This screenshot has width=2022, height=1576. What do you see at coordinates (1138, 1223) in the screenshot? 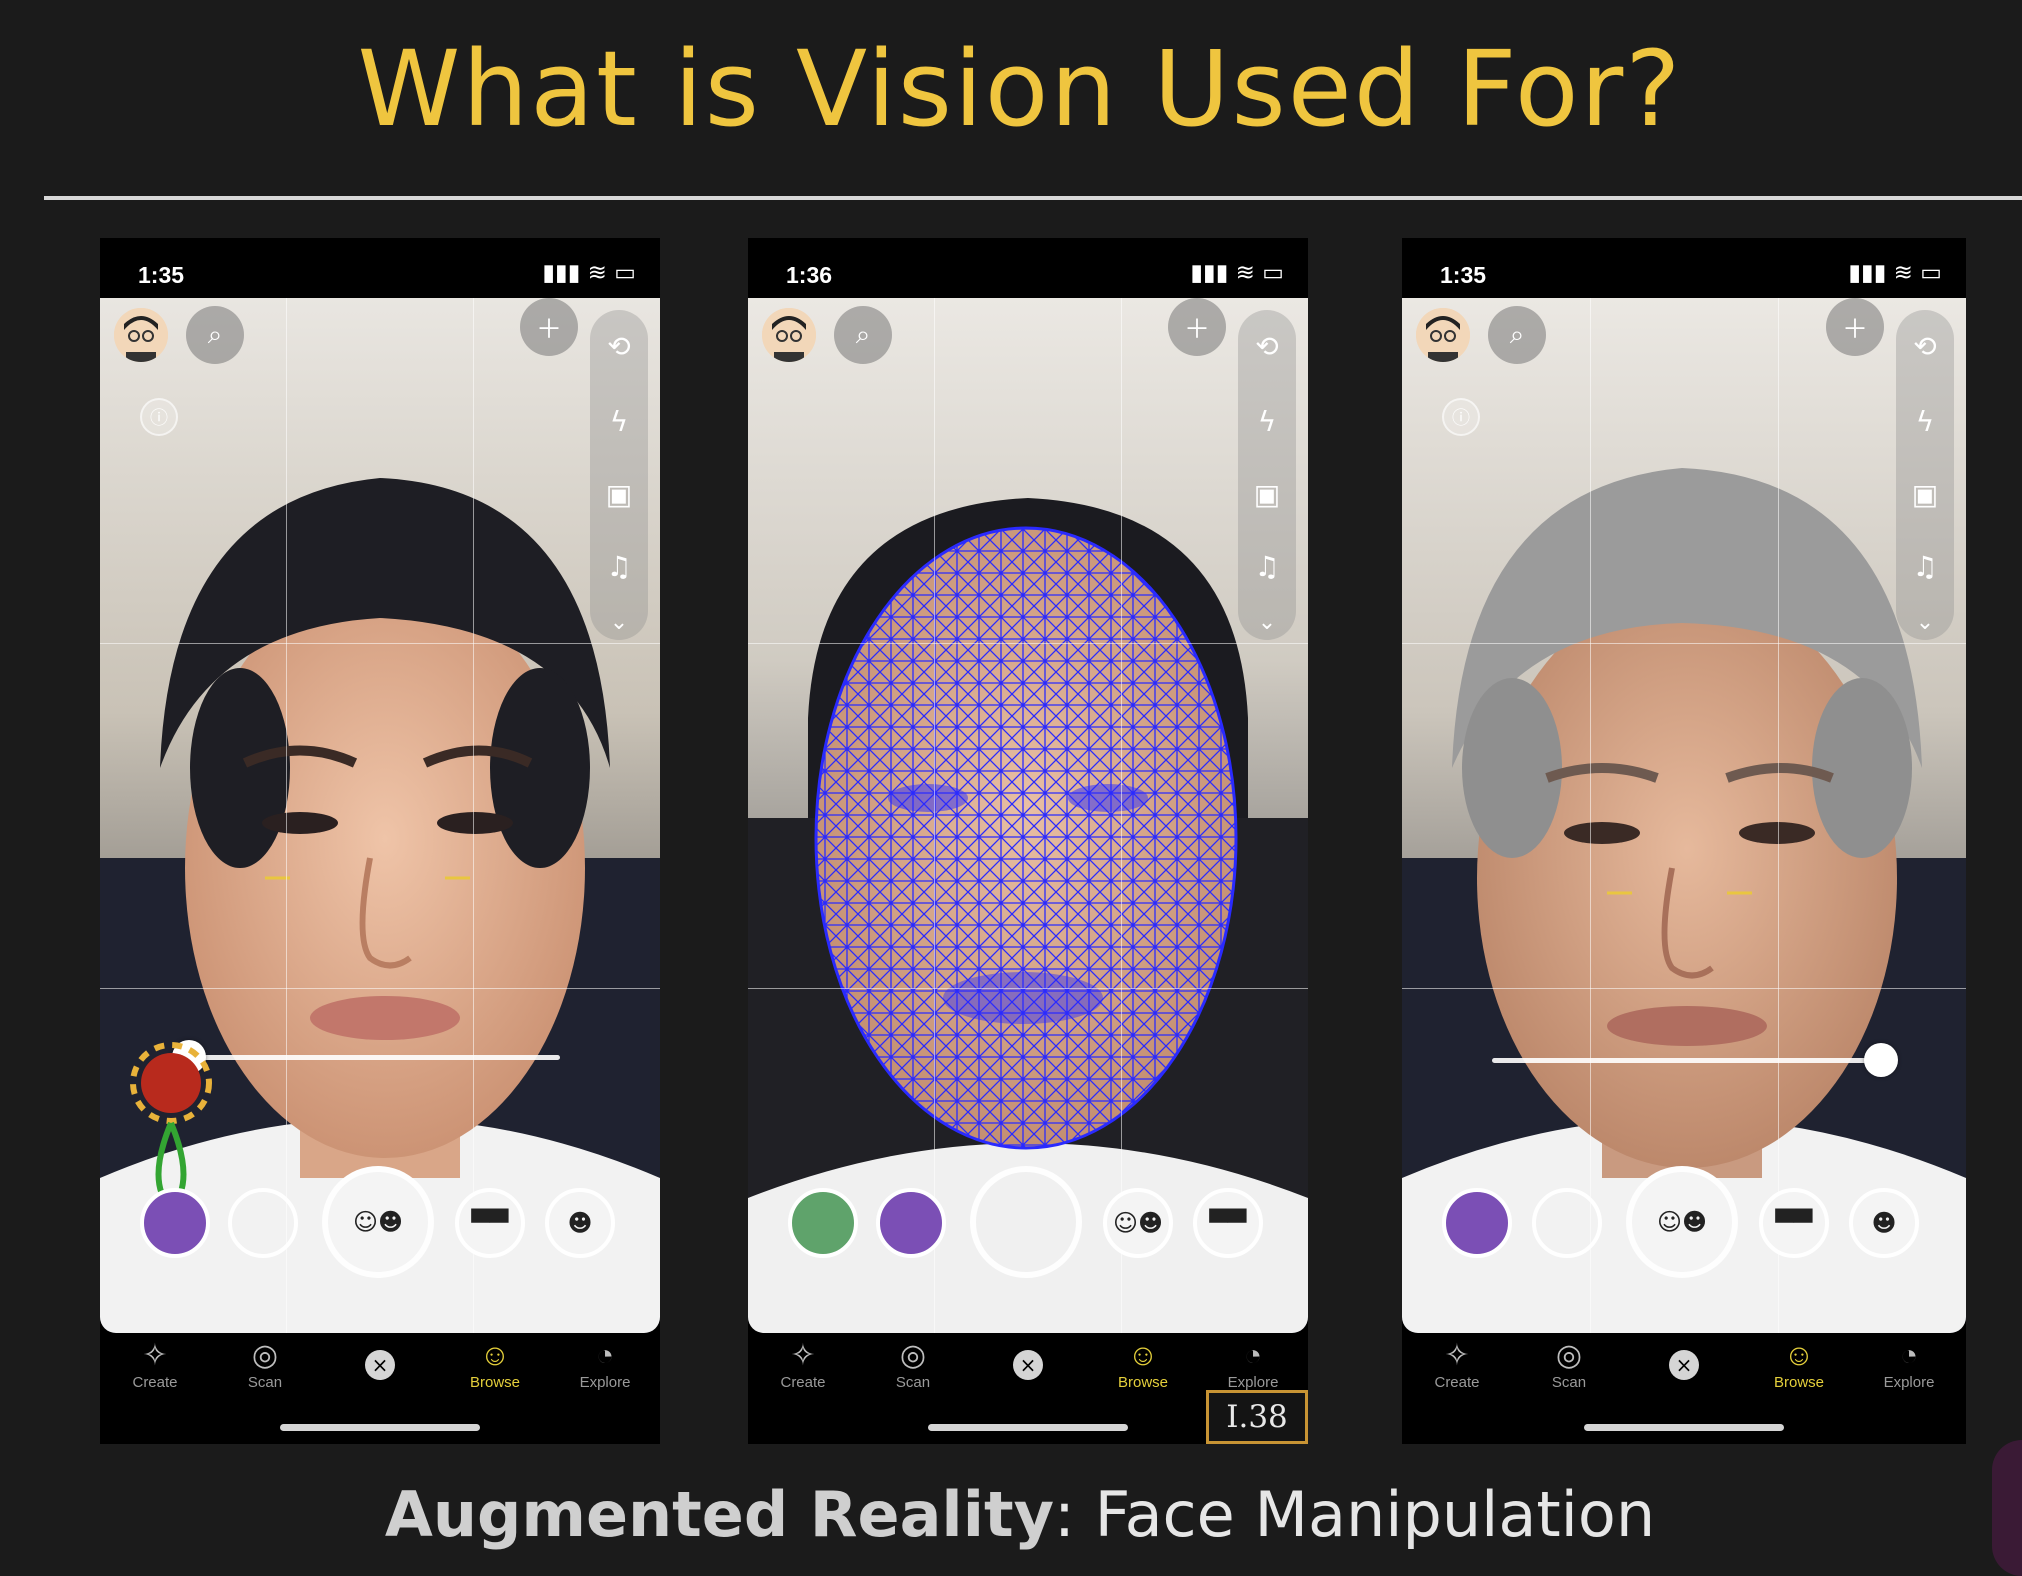
I see `lens-item: ☺☻` at bounding box center [1138, 1223].